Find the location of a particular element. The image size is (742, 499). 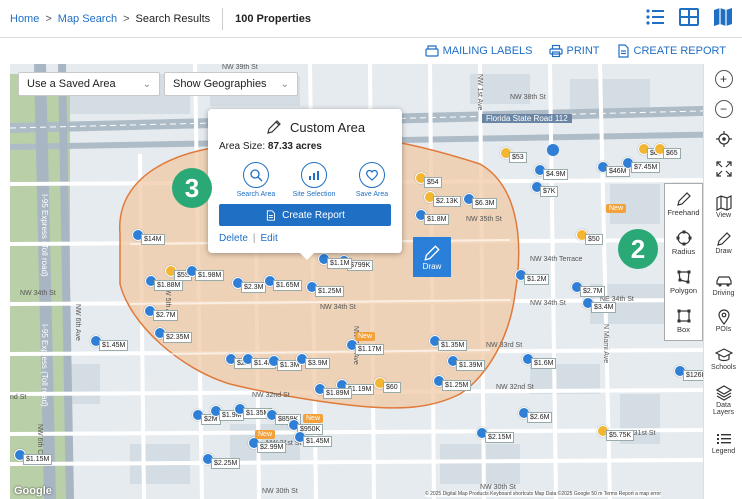

property-pin: $2.3M is located at coordinates (249, 282).